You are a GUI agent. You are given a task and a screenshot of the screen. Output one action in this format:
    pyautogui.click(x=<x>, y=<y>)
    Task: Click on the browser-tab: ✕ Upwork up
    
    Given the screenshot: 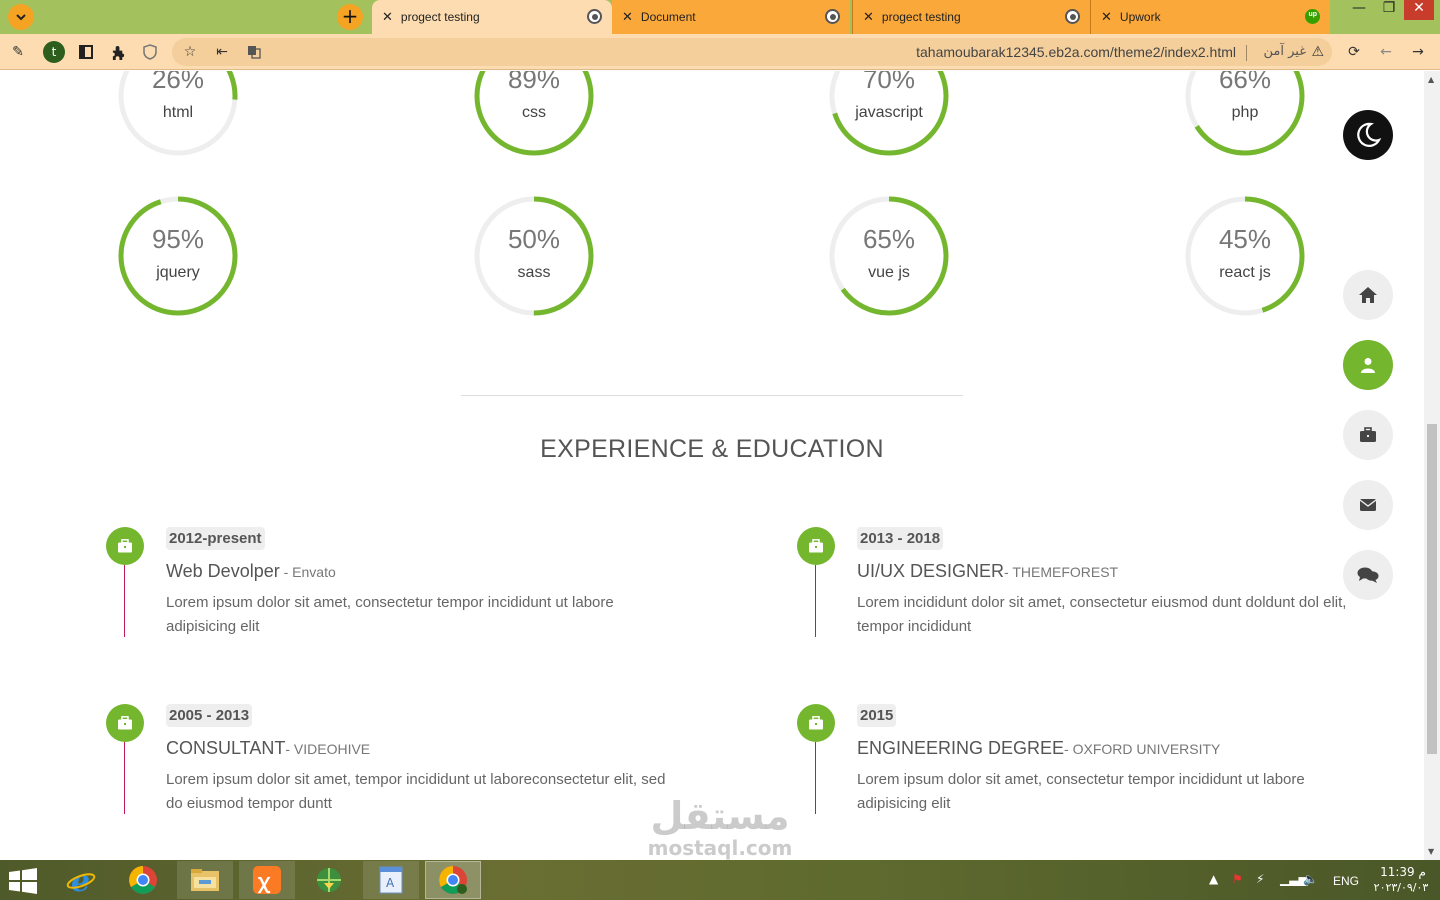 What is the action you would take?
    pyautogui.click(x=1210, y=17)
    